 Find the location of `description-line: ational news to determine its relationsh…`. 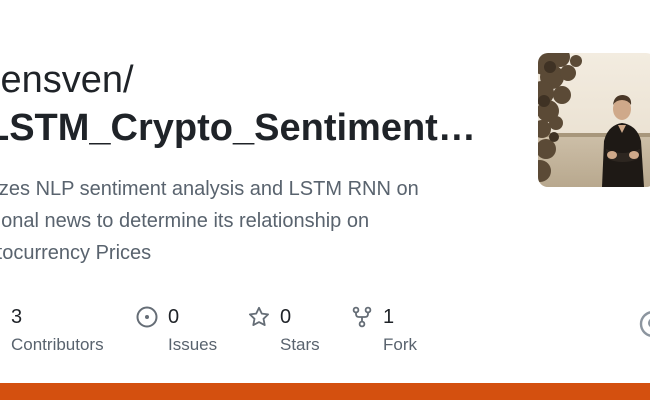

description-line: ational news to determine its relationsh… is located at coordinates (185, 221).